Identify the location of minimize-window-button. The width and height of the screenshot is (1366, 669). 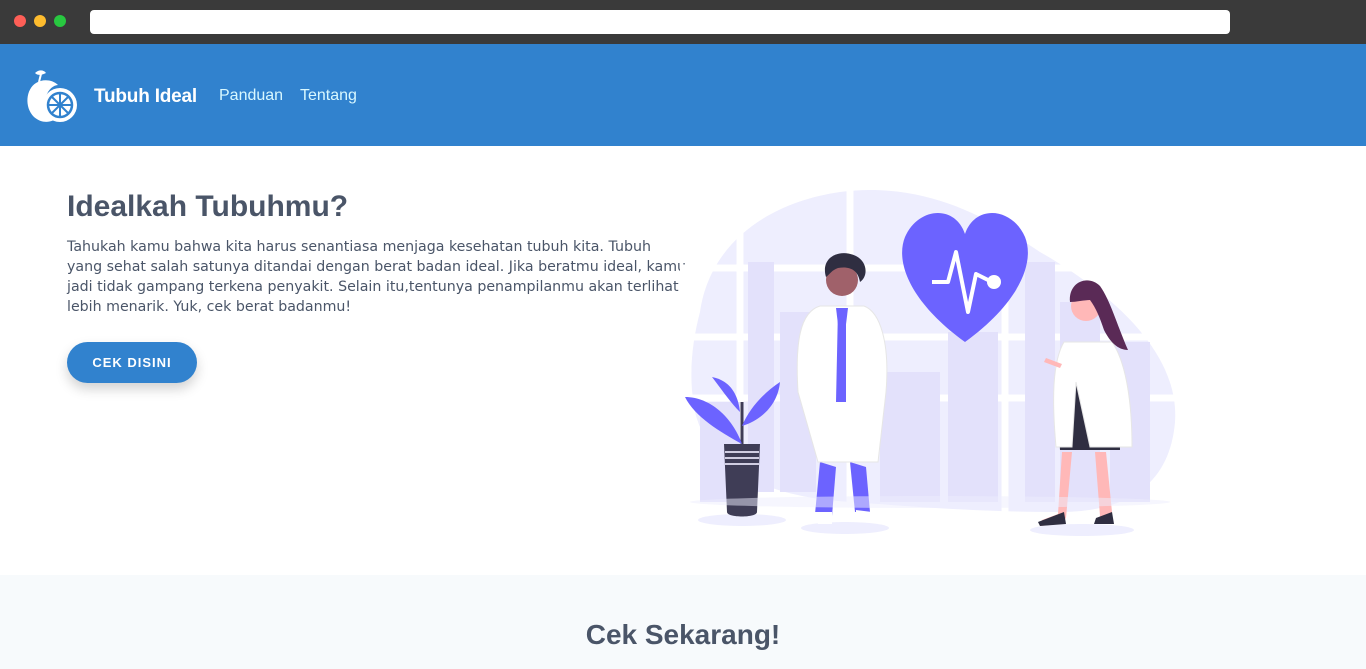
(40, 21).